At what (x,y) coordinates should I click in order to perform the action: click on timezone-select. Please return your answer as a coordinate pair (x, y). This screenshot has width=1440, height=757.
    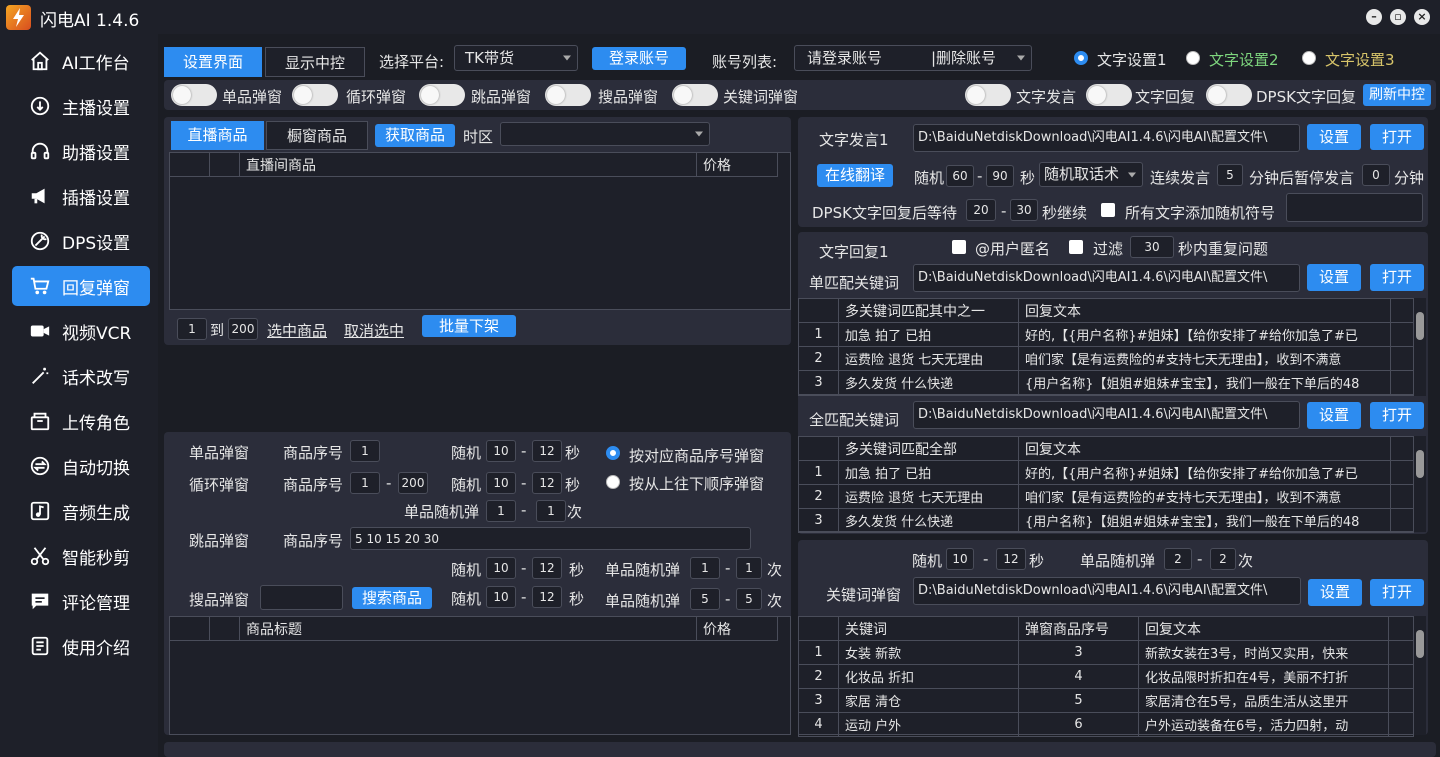
    Looking at the image, I should click on (605, 134).